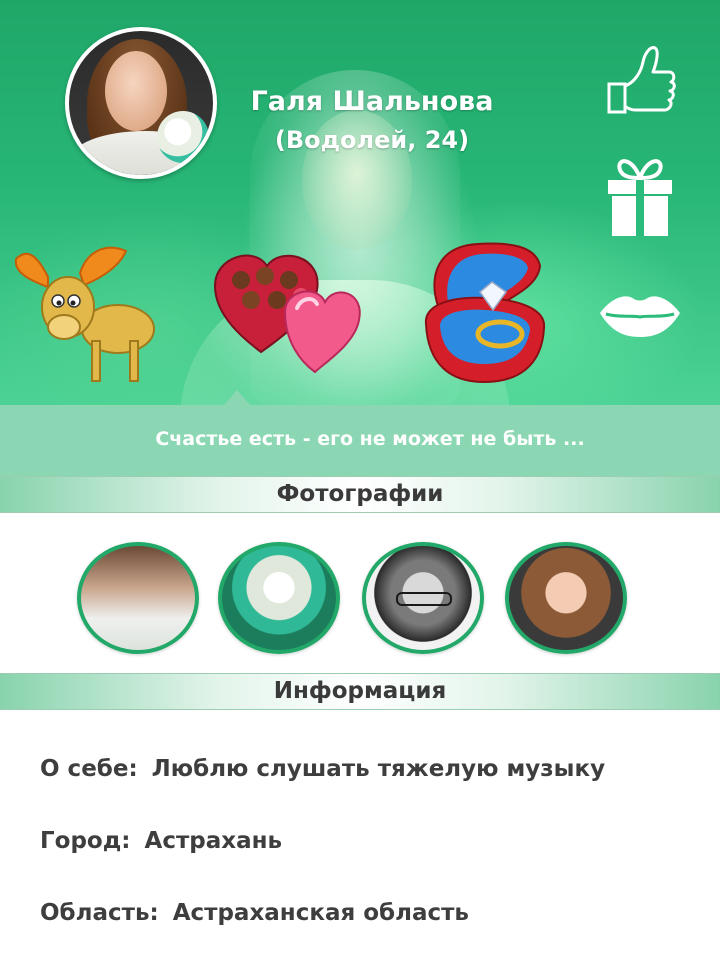 This screenshot has width=720, height=976. I want to click on info-label: О себе:, so click(89, 769).